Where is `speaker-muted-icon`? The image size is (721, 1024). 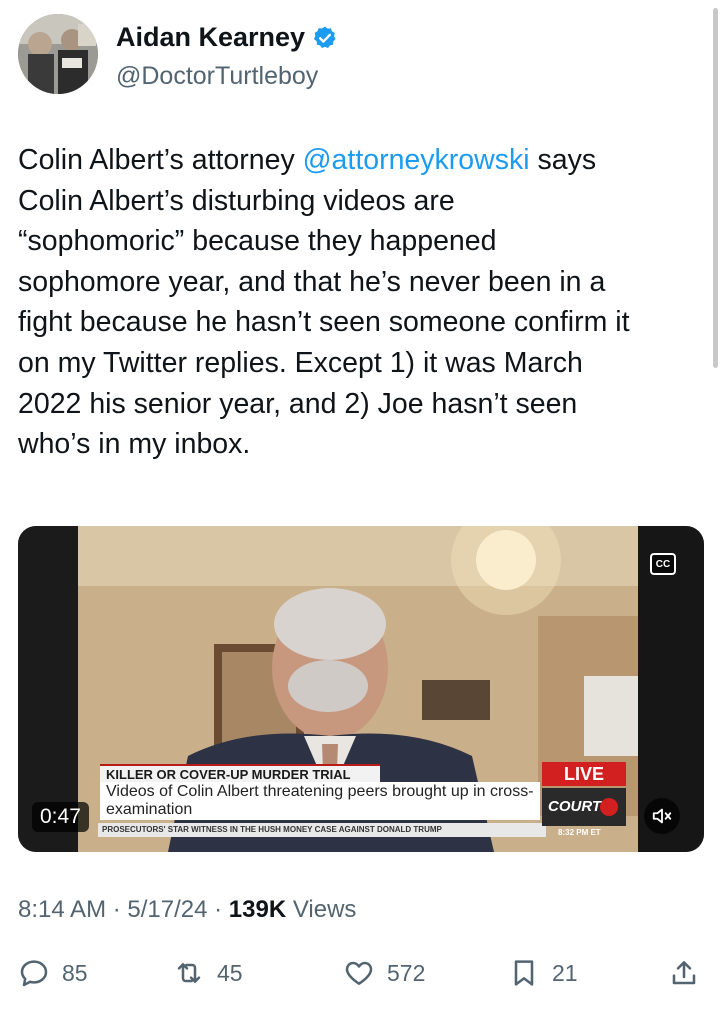 speaker-muted-icon is located at coordinates (662, 816).